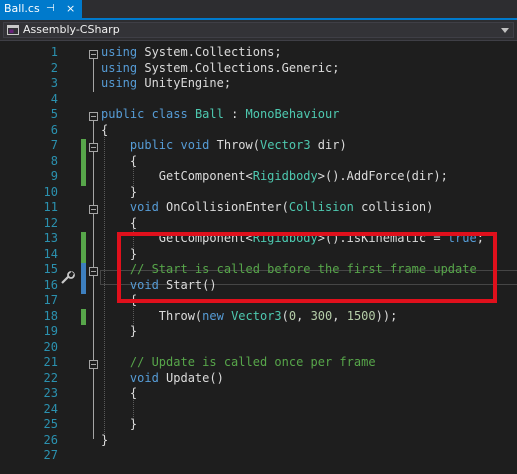 This screenshot has height=474, width=517. Describe the element at coordinates (50, 269) in the screenshot. I see `line-number: 15` at that location.